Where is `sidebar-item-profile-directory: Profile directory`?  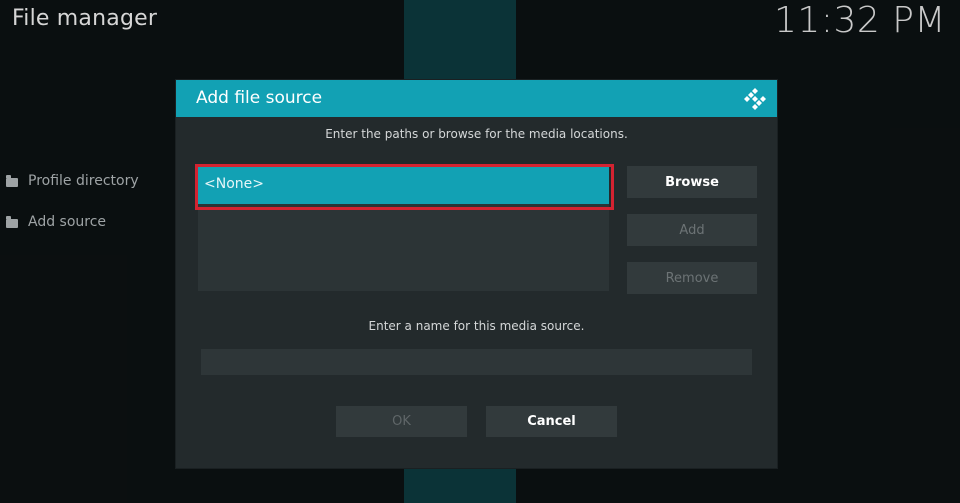 sidebar-item-profile-directory: Profile directory is located at coordinates (72, 181).